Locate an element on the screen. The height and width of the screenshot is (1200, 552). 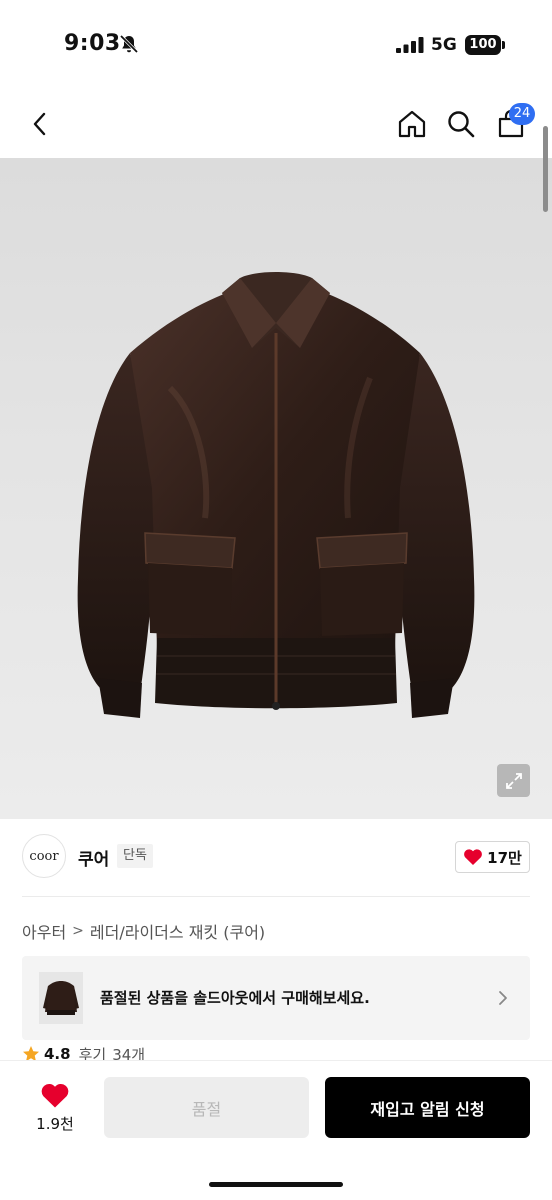
status-time: 9:03 is located at coordinates (92, 43).